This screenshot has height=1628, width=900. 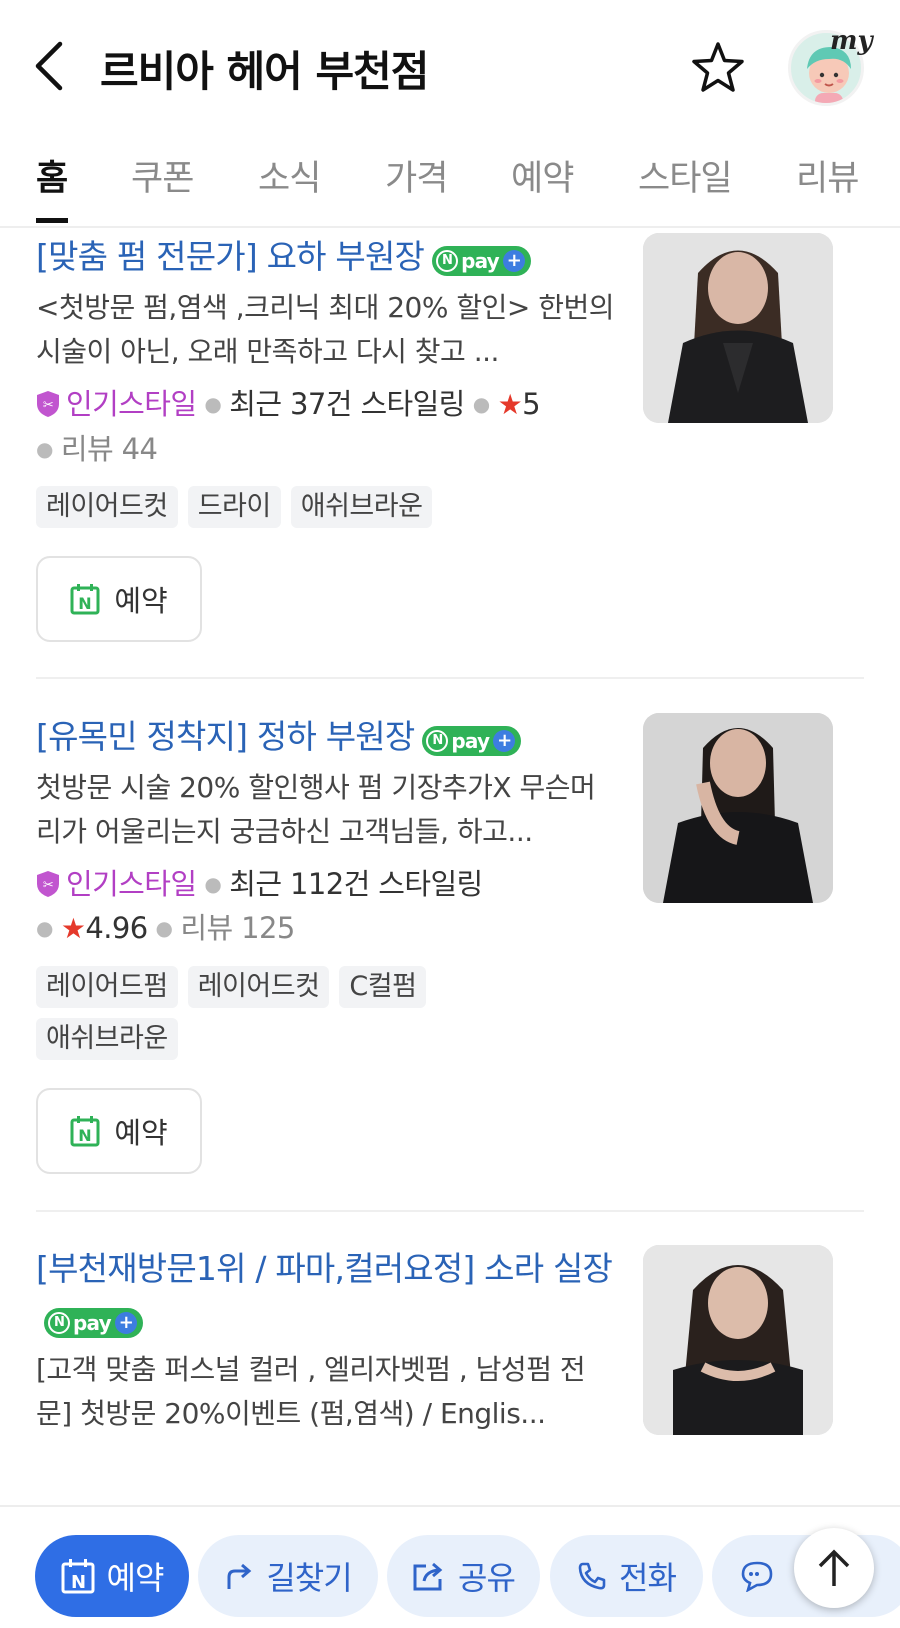 I want to click on tab-style: 스타일, so click(x=685, y=175).